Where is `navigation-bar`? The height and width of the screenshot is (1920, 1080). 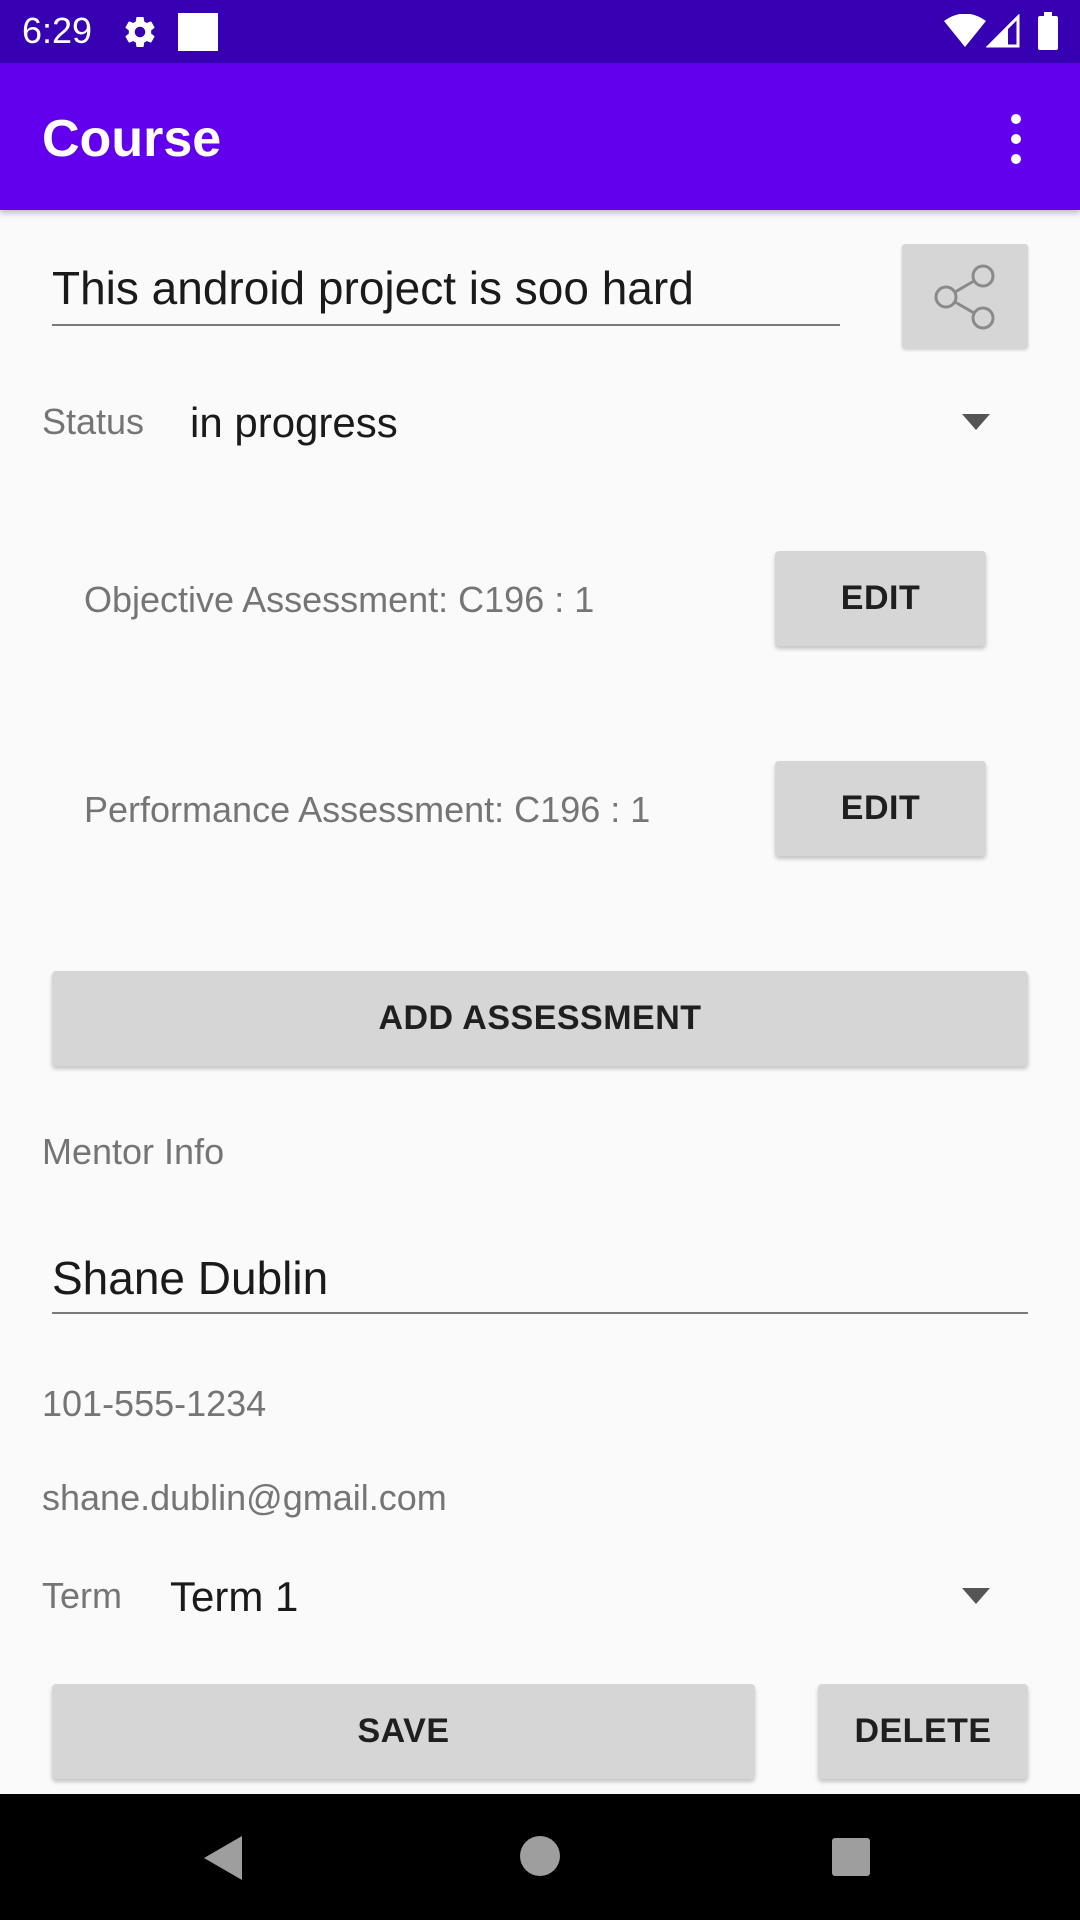 navigation-bar is located at coordinates (540, 1857).